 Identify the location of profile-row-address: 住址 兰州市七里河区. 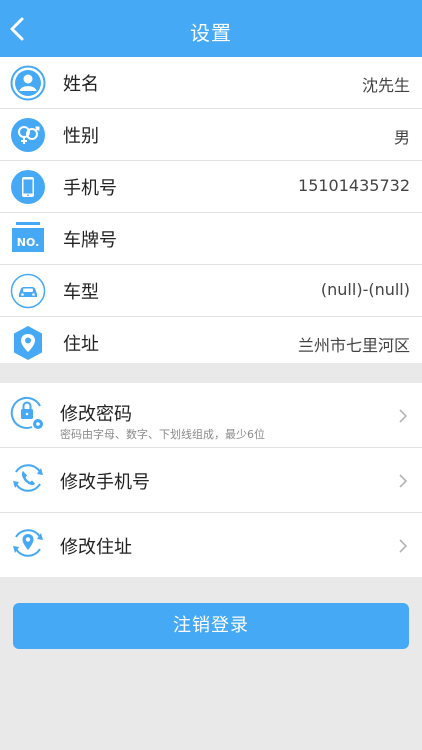
(211, 342).